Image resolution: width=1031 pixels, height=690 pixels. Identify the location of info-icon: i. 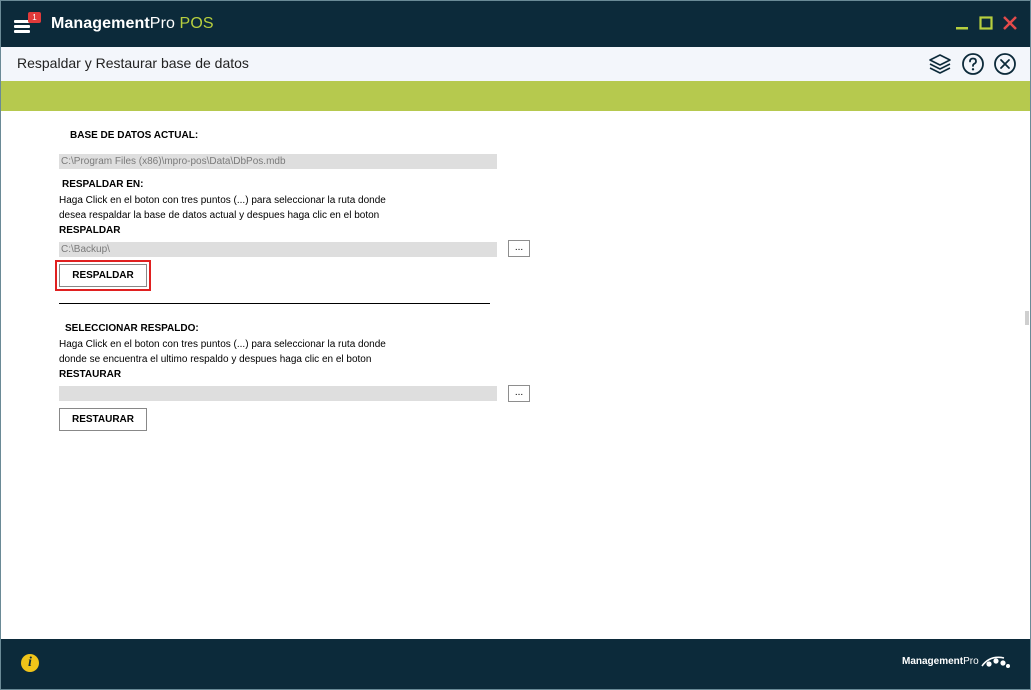
(30, 663).